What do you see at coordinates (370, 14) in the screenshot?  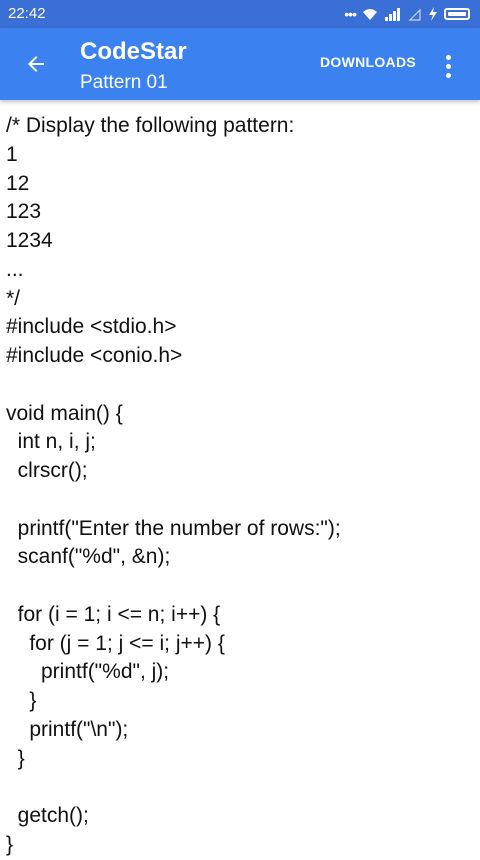 I see `wifi-icon` at bounding box center [370, 14].